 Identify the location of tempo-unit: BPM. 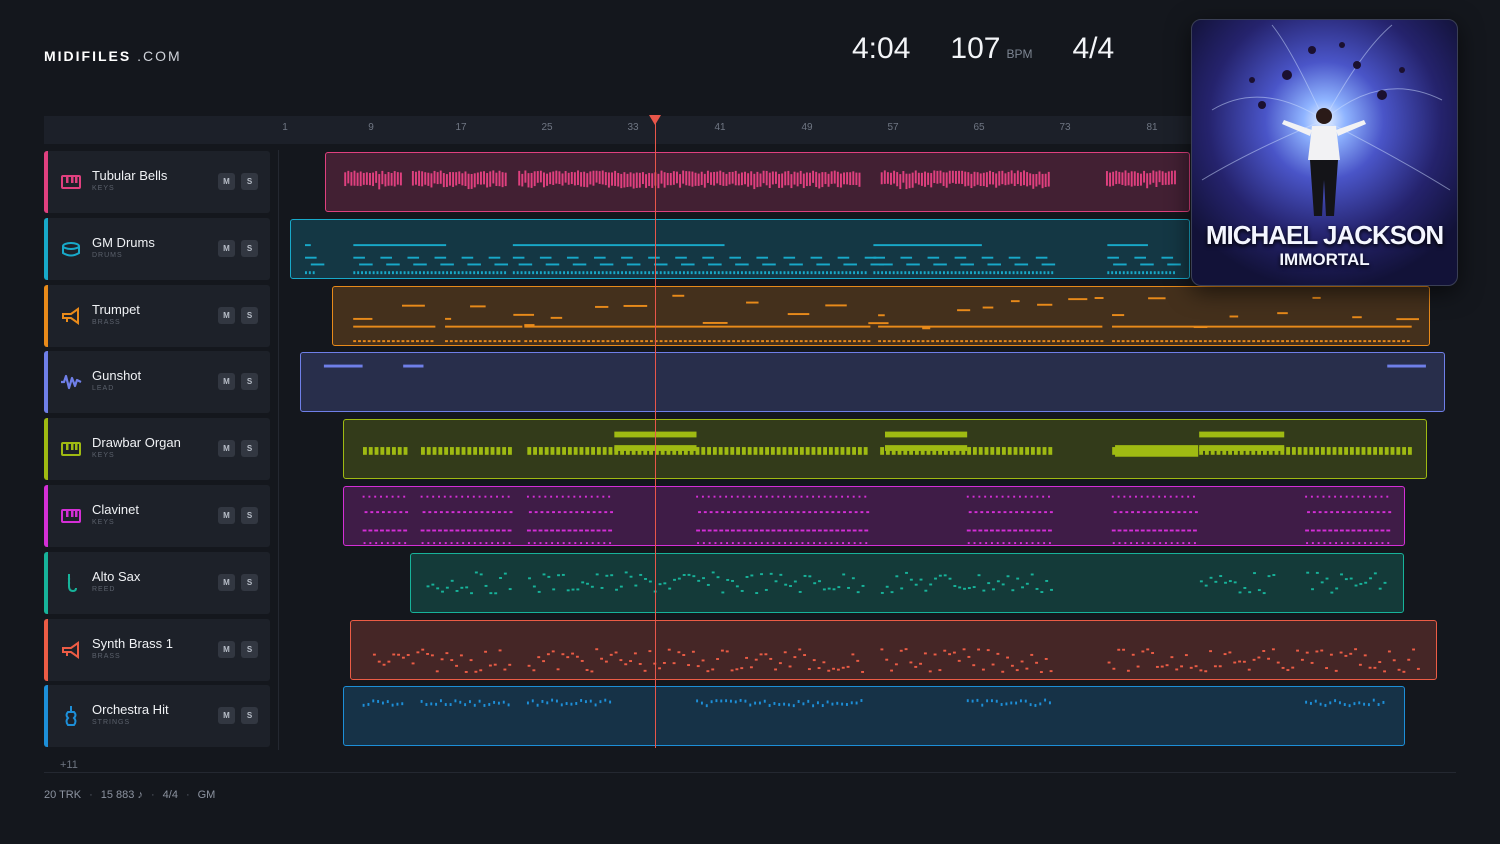
(1019, 54).